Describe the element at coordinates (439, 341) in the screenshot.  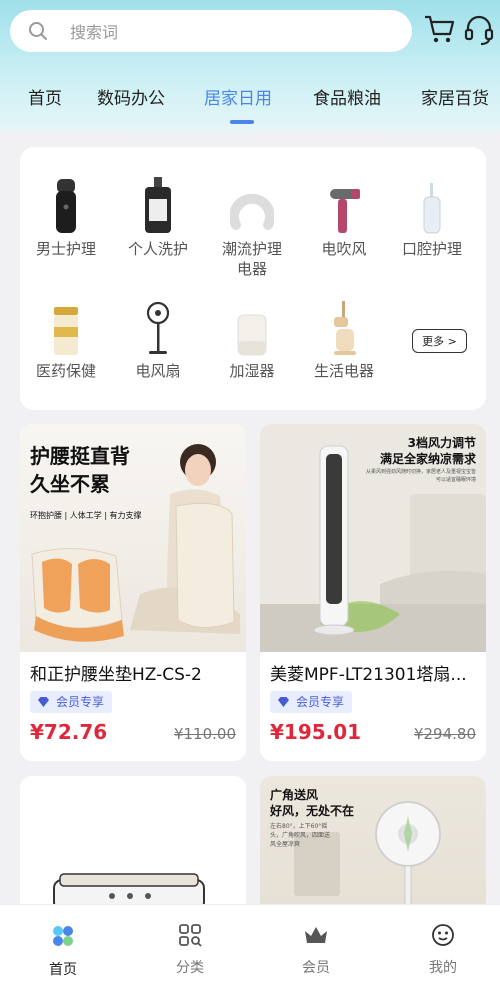
I see `more-categories-button: 更多 >` at that location.